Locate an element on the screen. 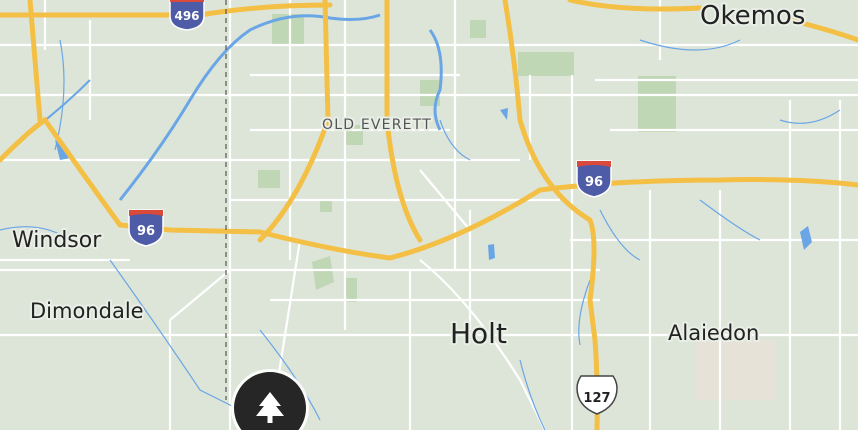 Image resolution: width=858 pixels, height=430 pixels. urban-area is located at coordinates (735, 370).